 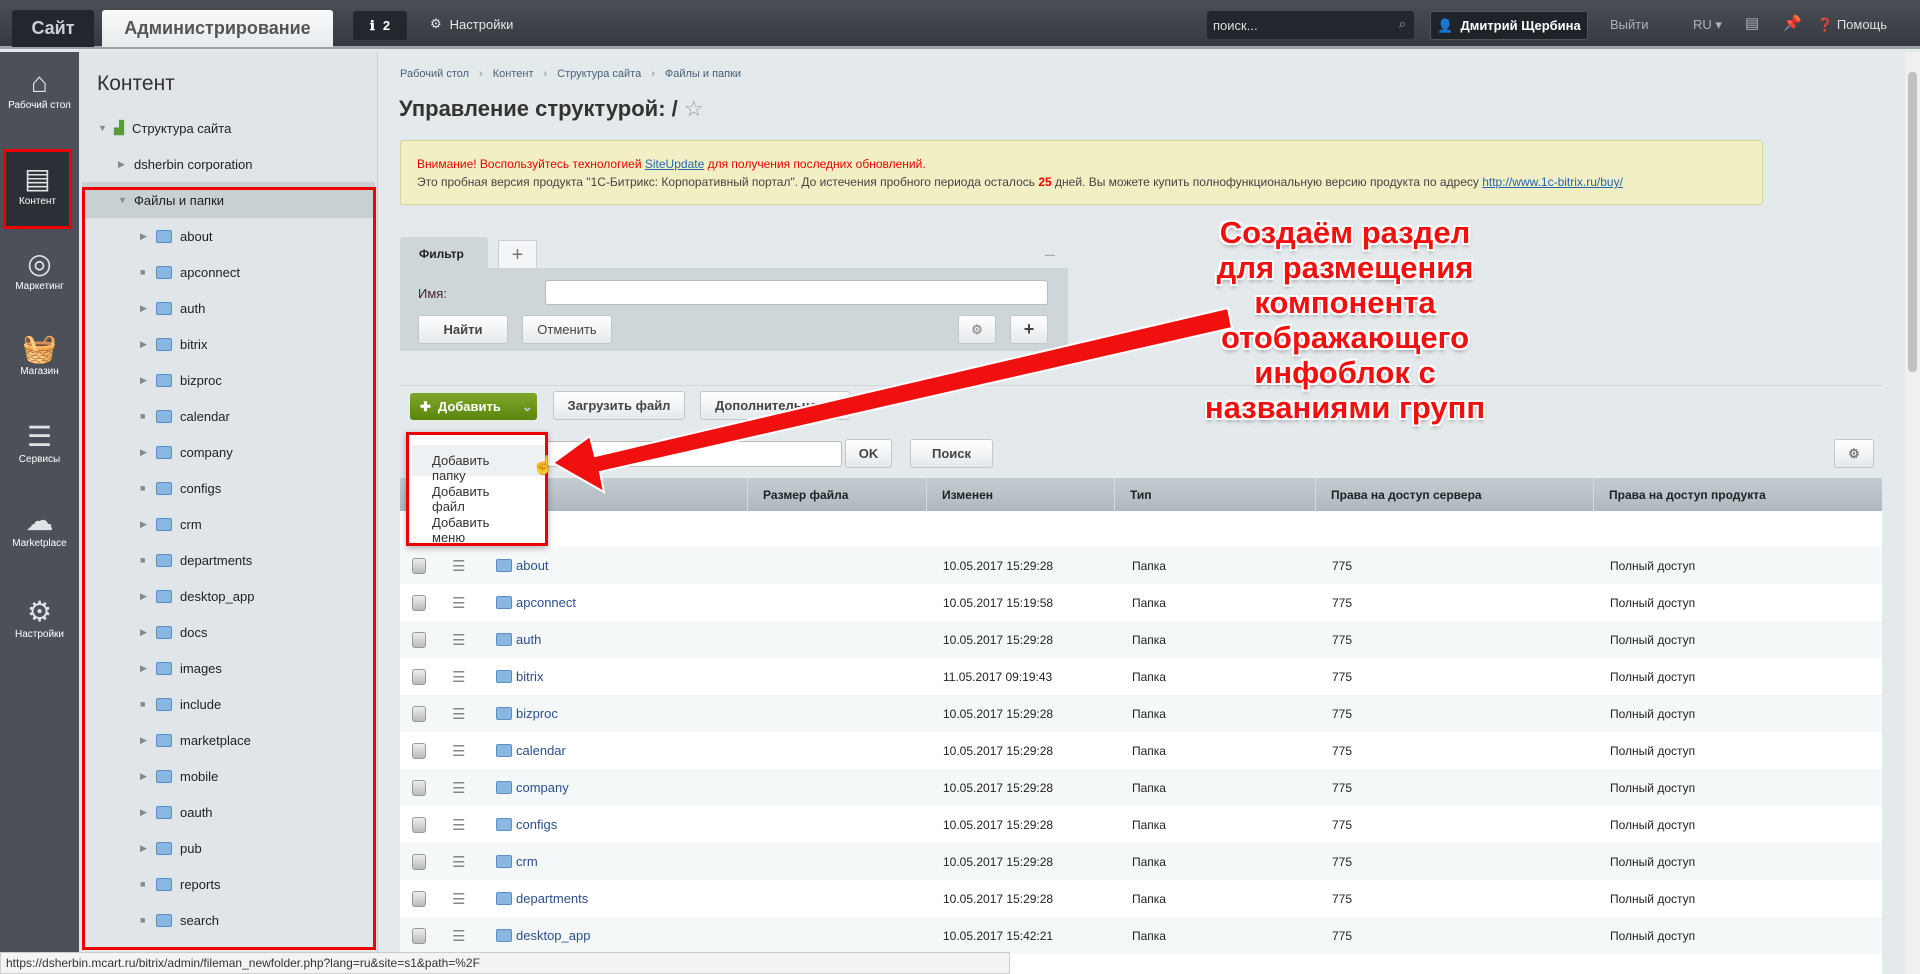 What do you see at coordinates (1912, 222) in the screenshot?
I see `scrollbar-thumb` at bounding box center [1912, 222].